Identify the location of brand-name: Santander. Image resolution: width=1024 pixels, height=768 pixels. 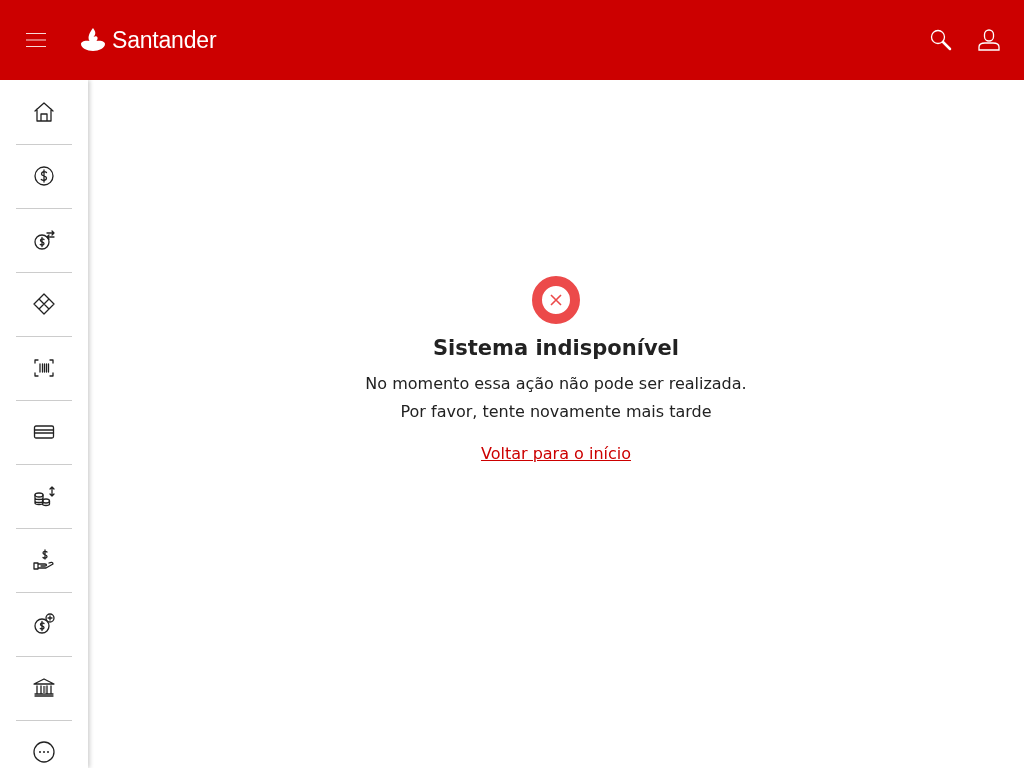
(164, 40).